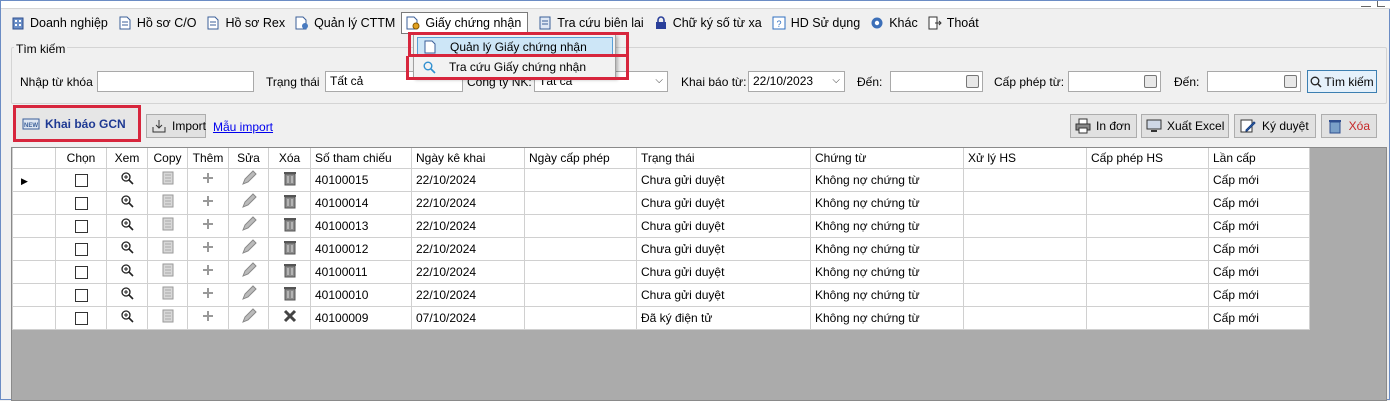 Image resolution: width=1390 pixels, height=401 pixels. What do you see at coordinates (796, 81) in the screenshot?
I see `declare-from-date: 22/10/2023 ⌵` at bounding box center [796, 81].